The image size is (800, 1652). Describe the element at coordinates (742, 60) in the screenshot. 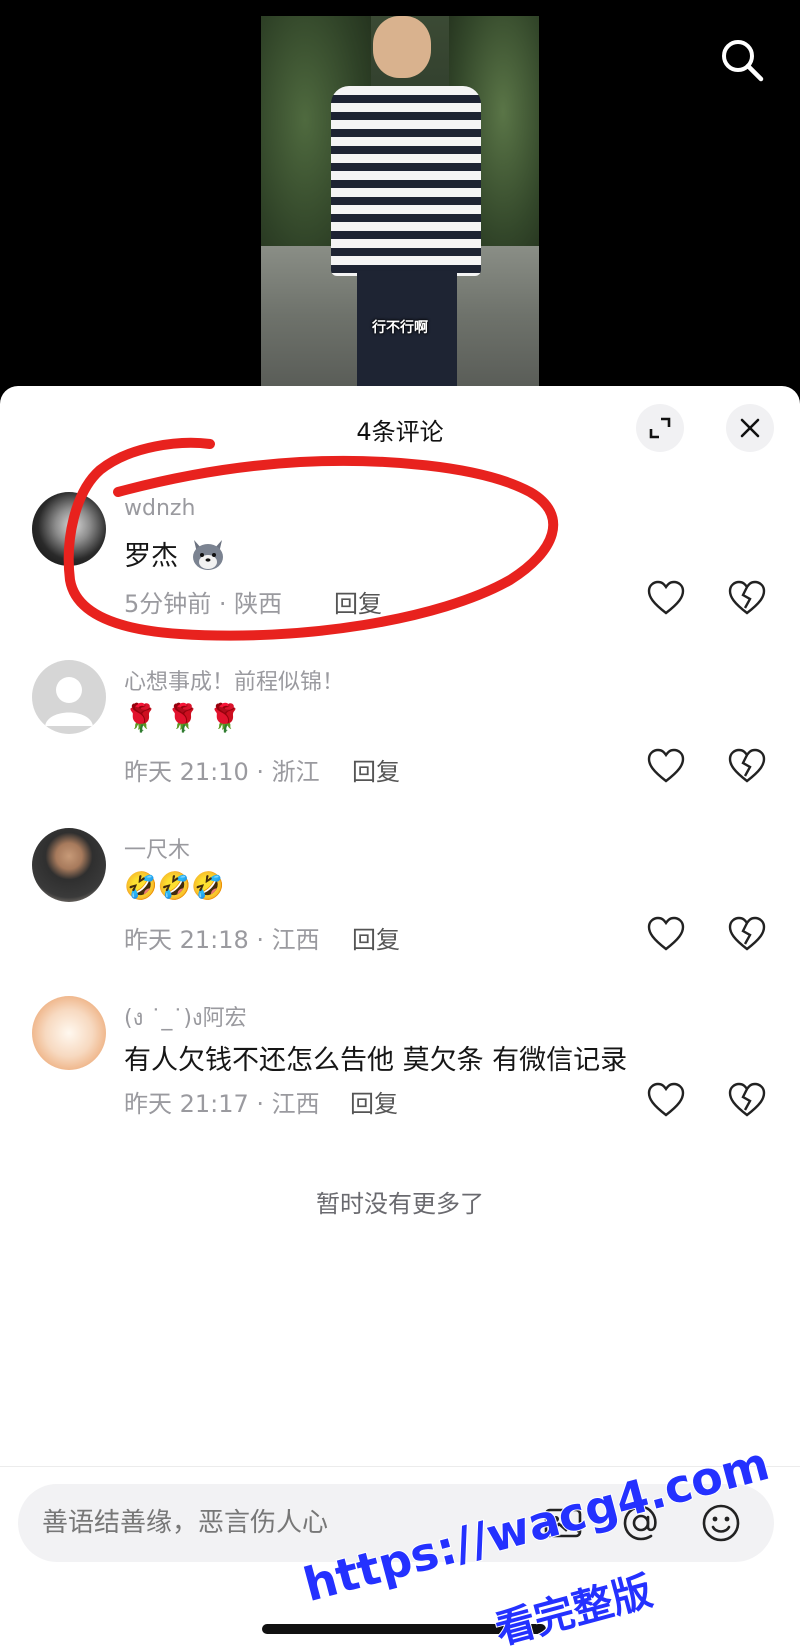

I see `search-icon` at that location.